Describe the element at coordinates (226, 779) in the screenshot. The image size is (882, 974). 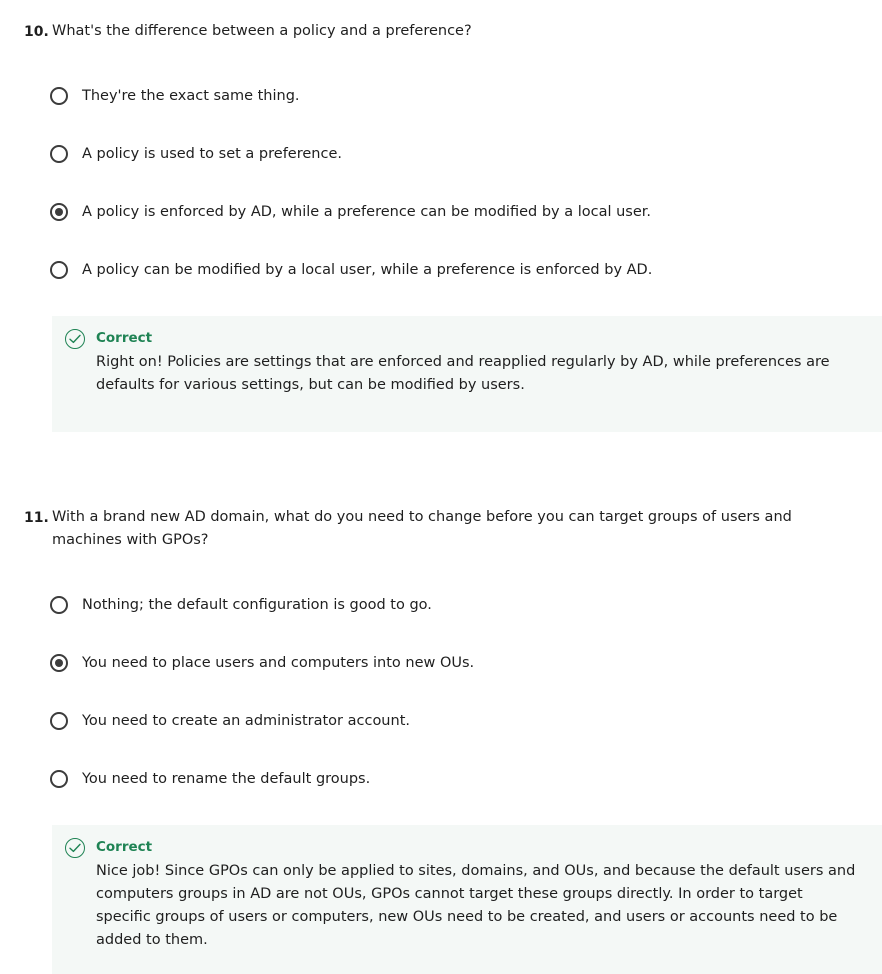
I see `answer-option-label: You need to rename the default groups.` at that location.